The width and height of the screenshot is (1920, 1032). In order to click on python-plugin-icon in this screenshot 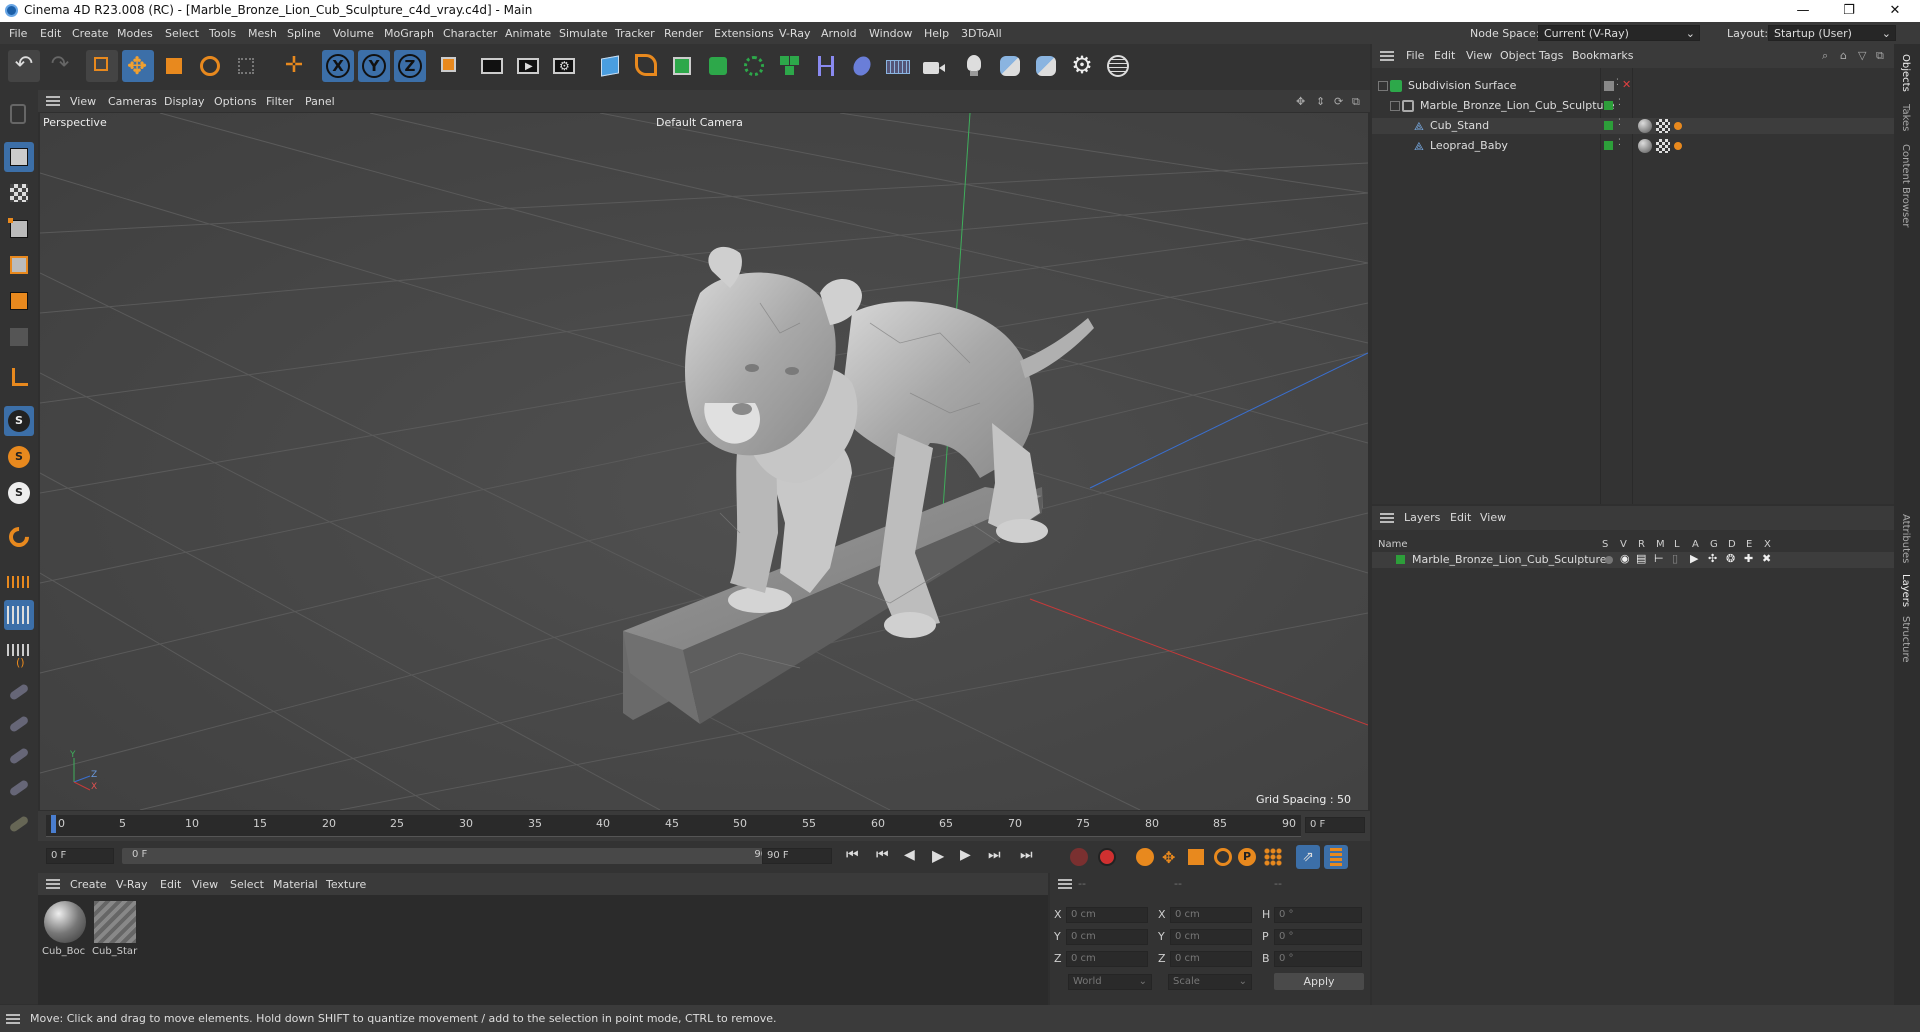, I will do `click(1046, 66)`.